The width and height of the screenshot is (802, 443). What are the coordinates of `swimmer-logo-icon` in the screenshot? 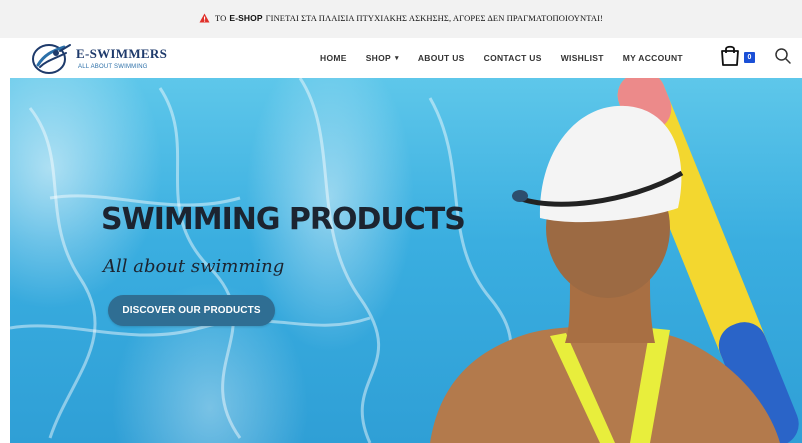 It's located at (51, 59).